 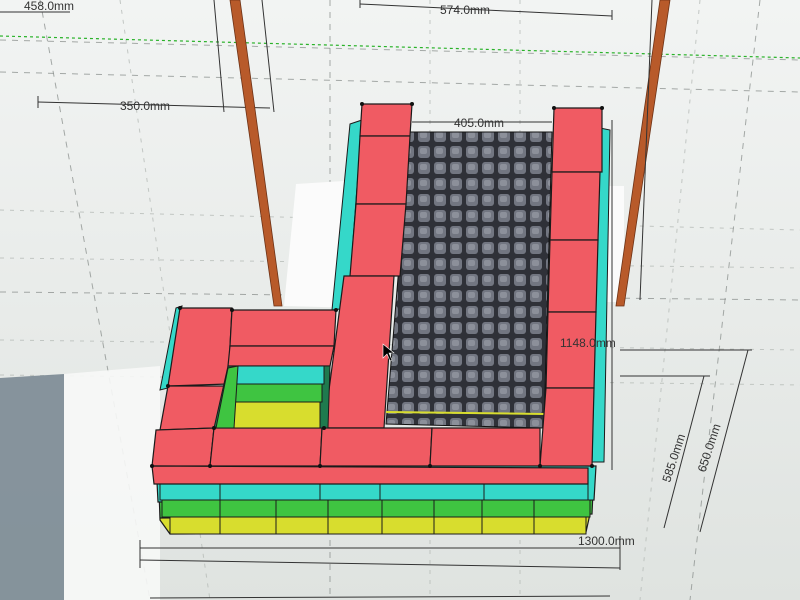 I want to click on dimension-label: 350.0mm, so click(x=145, y=106).